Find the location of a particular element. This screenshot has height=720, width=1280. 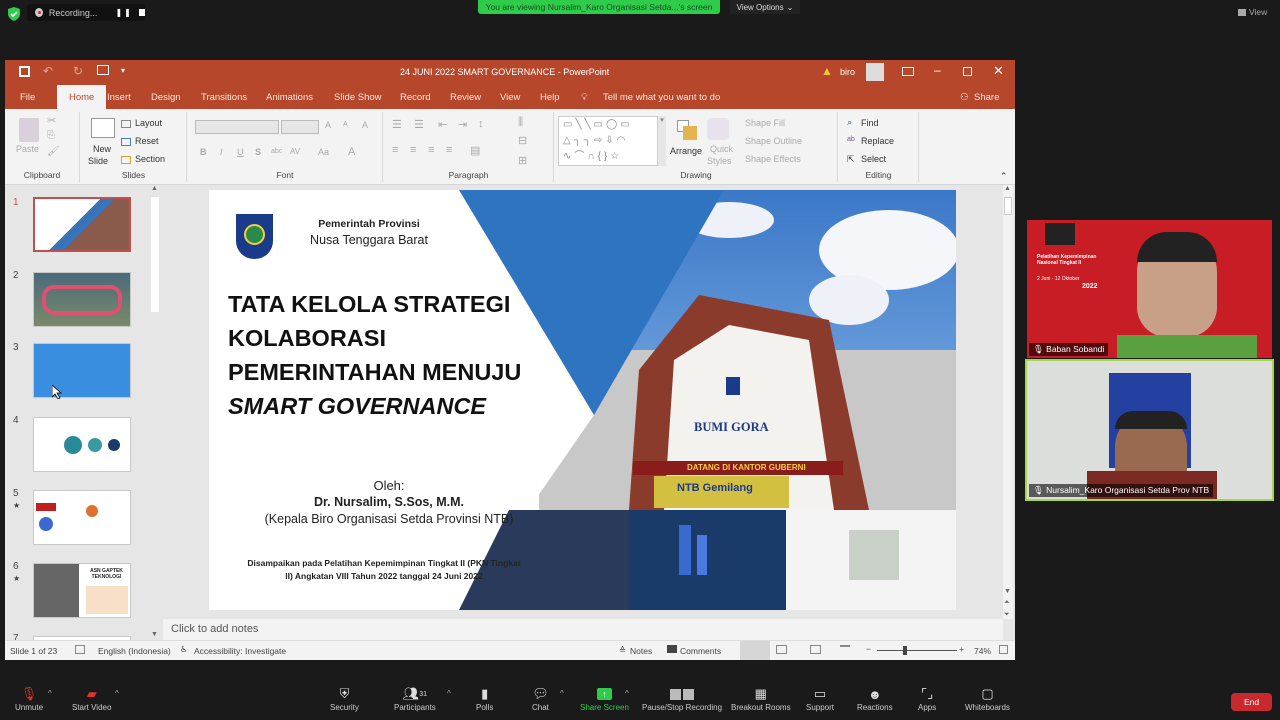

notes-button: Notes is located at coordinates (641, 651).